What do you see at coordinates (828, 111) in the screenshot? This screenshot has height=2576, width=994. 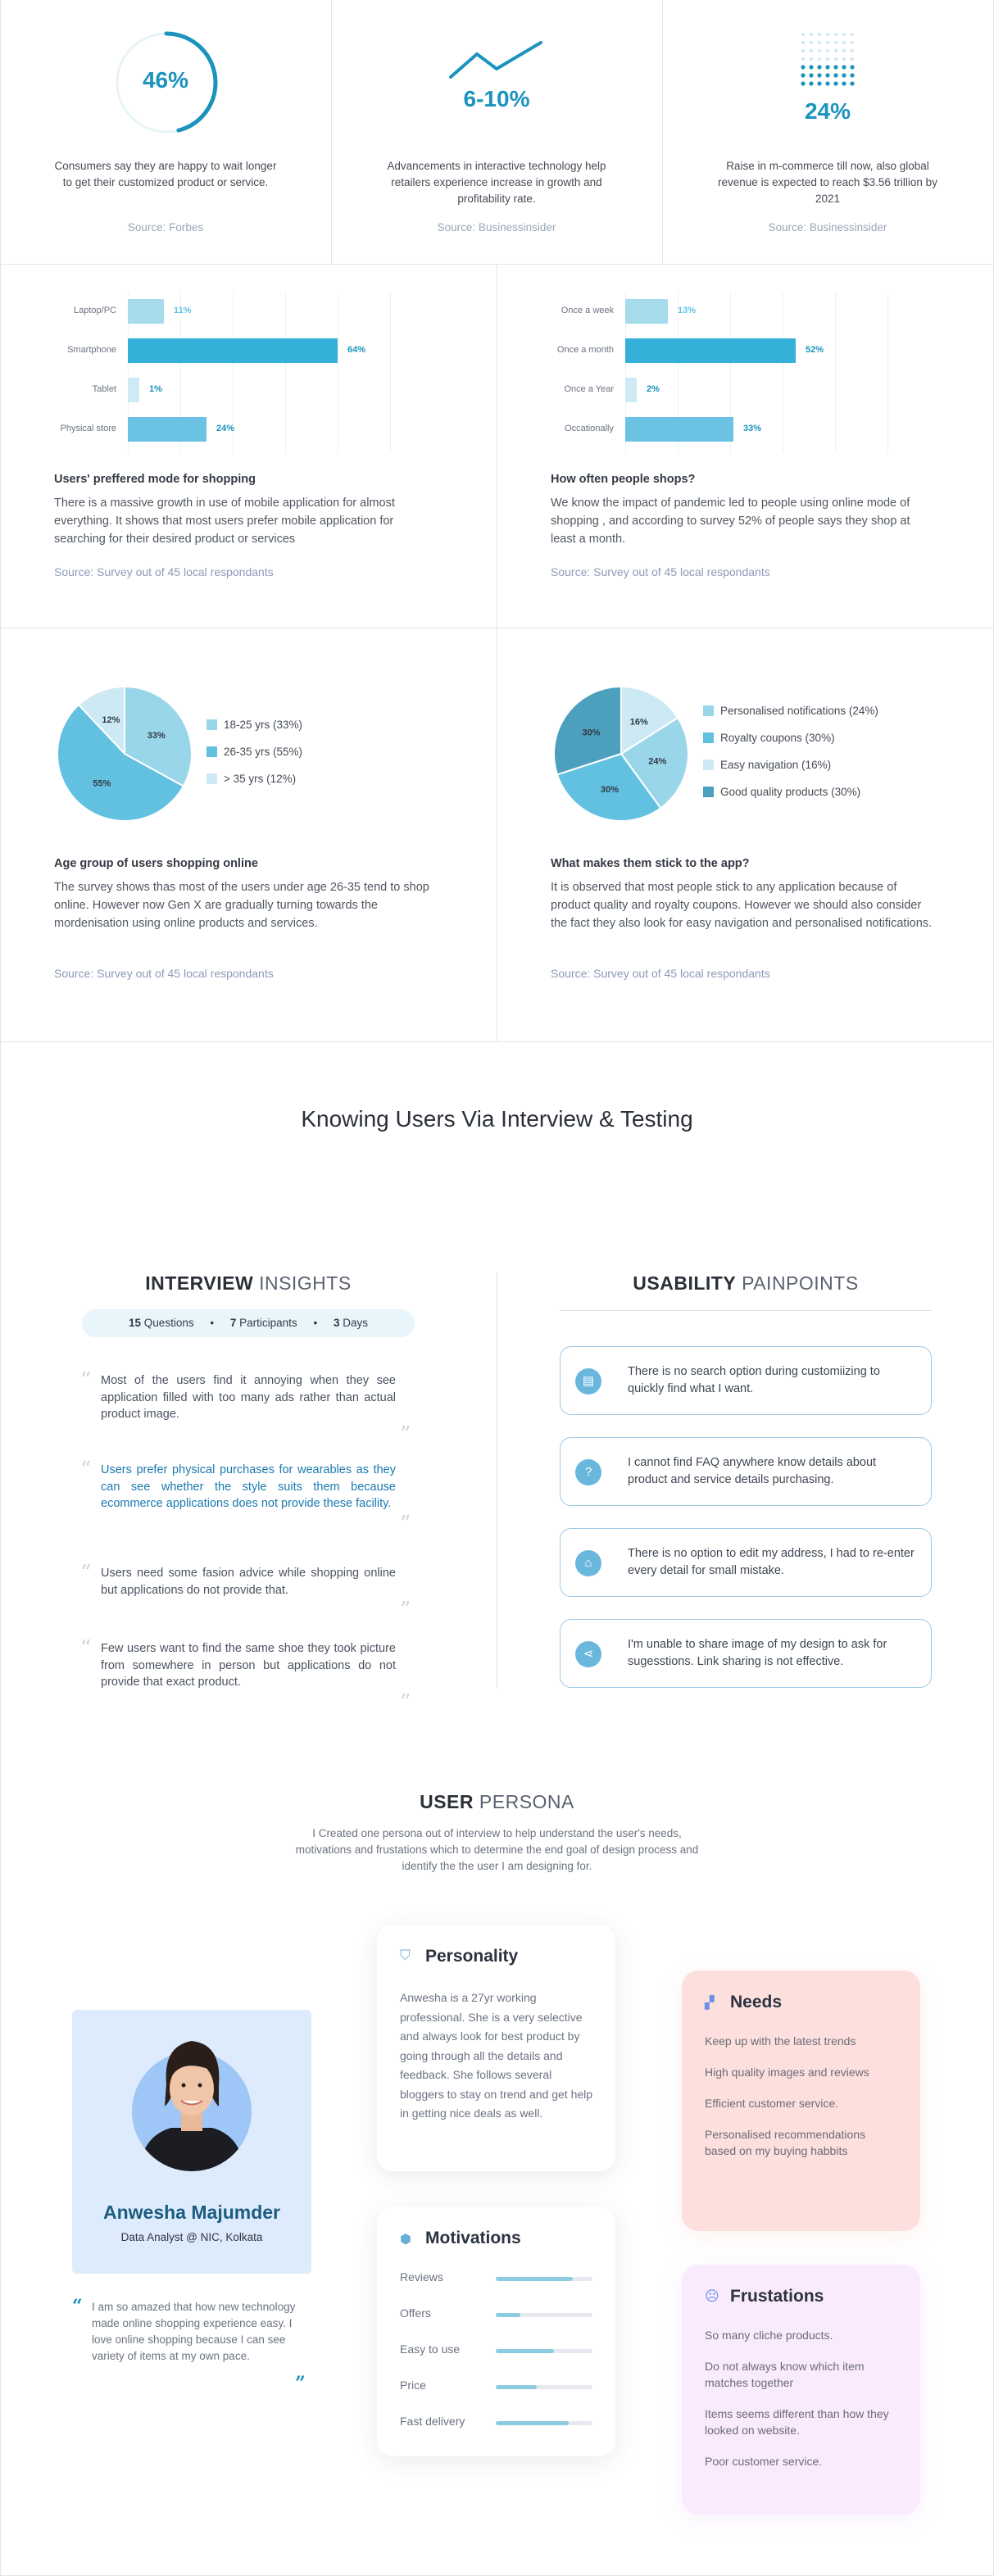 I see `stat-value: 24%` at bounding box center [828, 111].